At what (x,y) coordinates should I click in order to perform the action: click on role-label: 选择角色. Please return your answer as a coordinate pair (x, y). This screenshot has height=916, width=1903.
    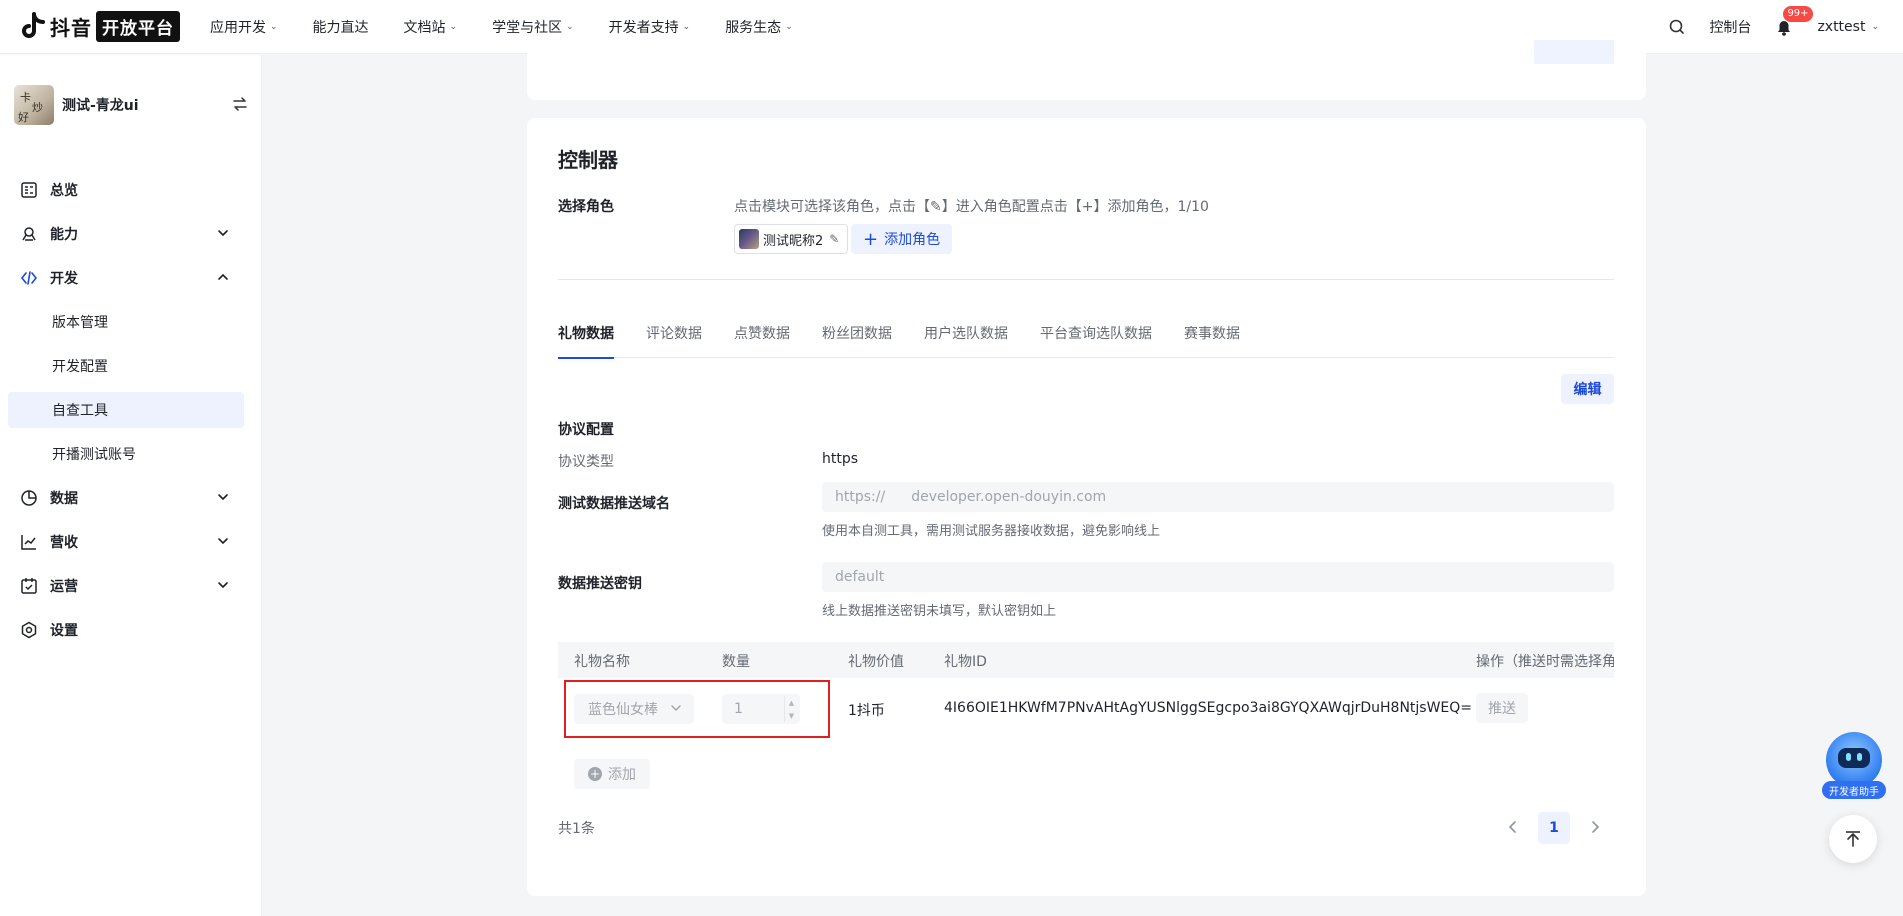
    Looking at the image, I should click on (586, 207).